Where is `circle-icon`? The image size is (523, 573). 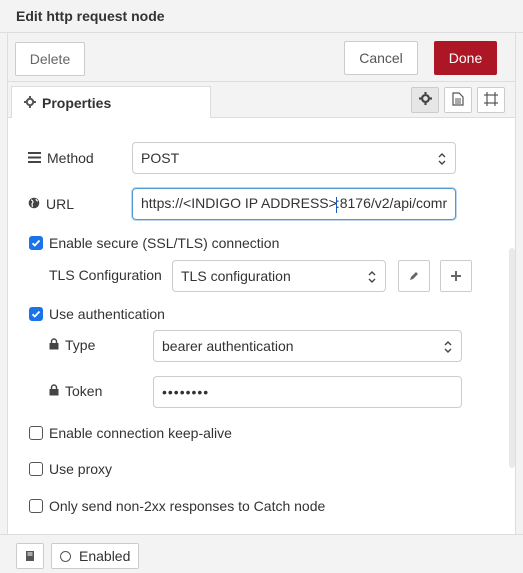 circle-icon is located at coordinates (65, 556).